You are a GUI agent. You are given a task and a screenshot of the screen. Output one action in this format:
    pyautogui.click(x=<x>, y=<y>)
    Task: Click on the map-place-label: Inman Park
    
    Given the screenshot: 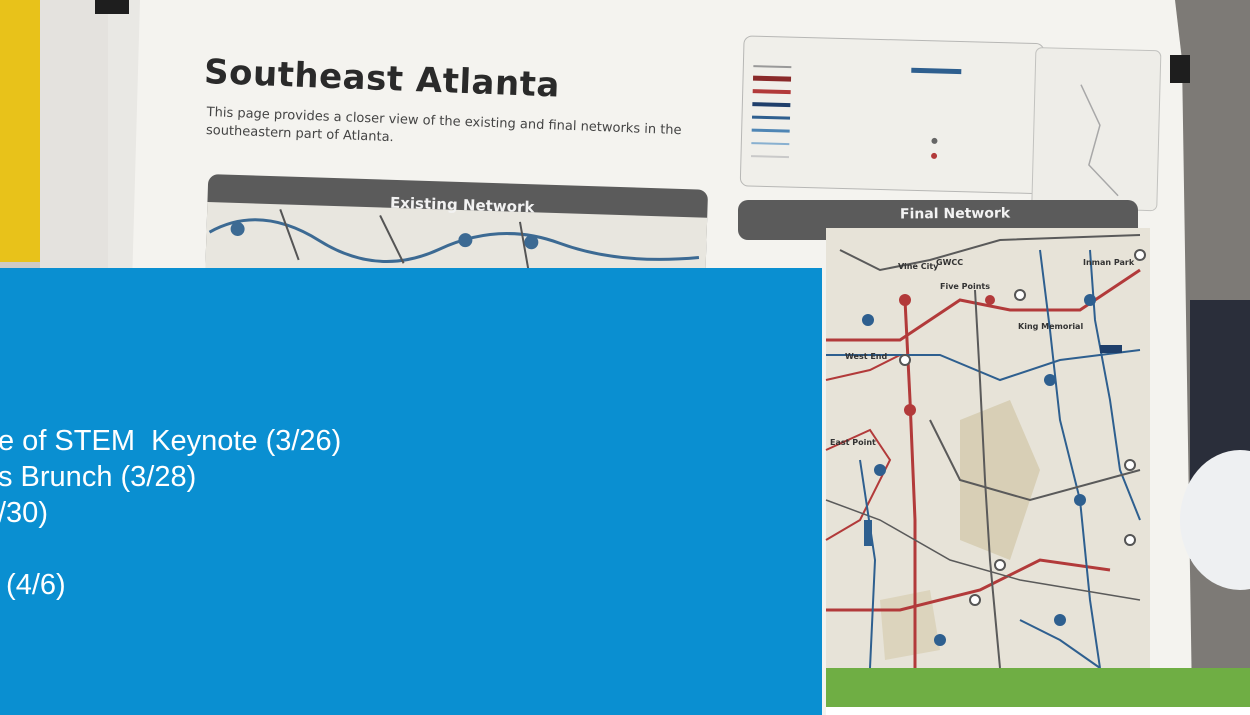 What is the action you would take?
    pyautogui.click(x=1109, y=262)
    